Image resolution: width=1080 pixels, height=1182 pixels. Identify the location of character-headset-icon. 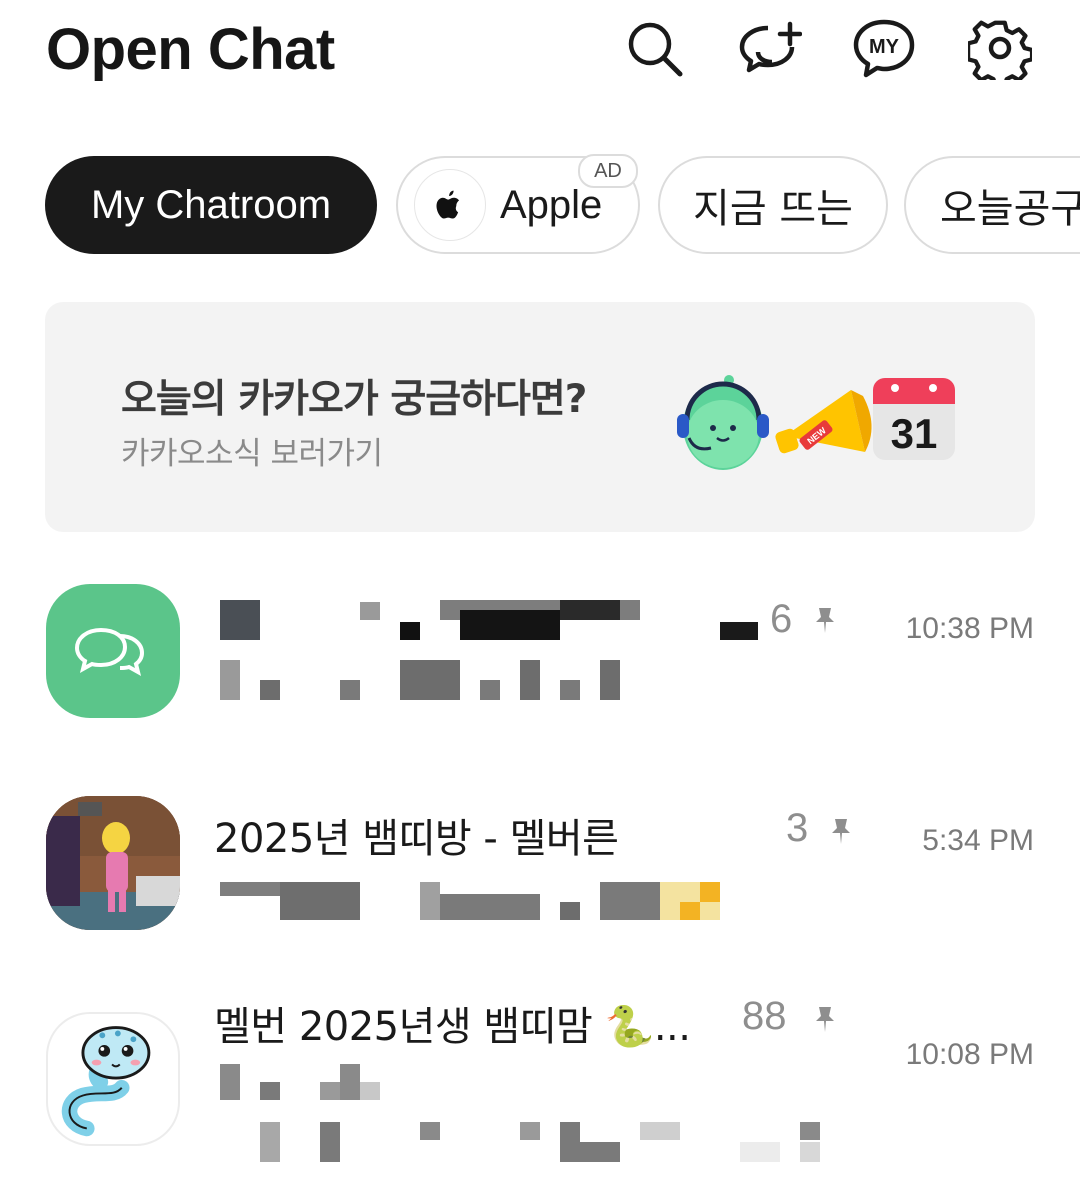
(723, 422).